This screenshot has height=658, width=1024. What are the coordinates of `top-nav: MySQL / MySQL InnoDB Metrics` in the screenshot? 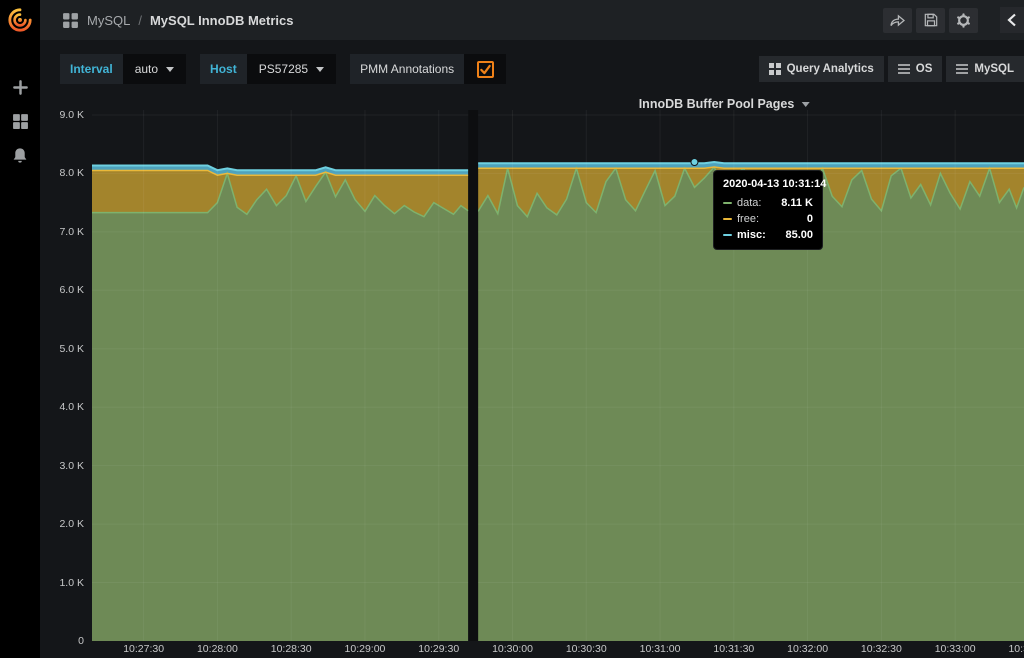 It's located at (512, 20).